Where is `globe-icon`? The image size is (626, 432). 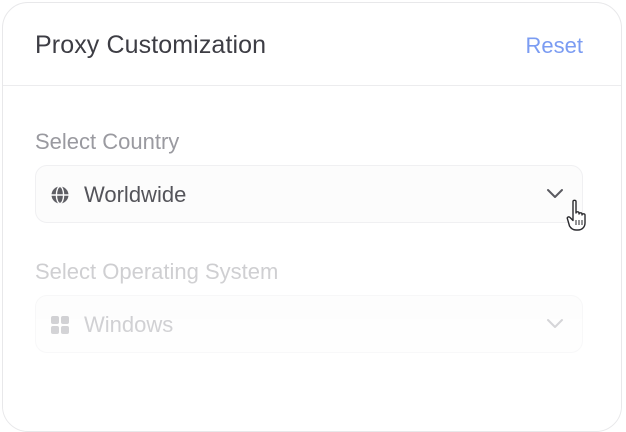 globe-icon is located at coordinates (60, 195).